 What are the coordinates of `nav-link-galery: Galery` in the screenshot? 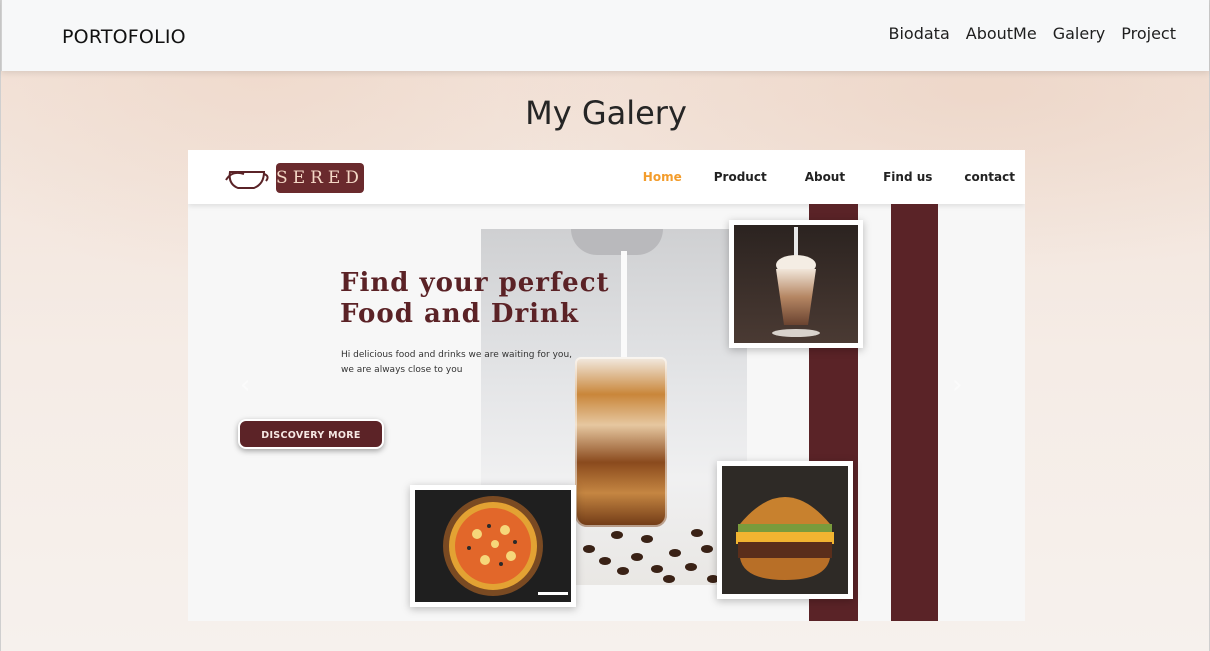 It's located at (1079, 33).